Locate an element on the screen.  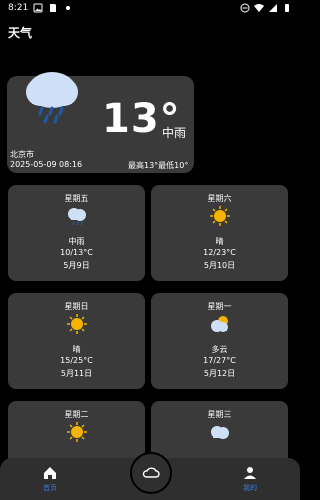
forecast-day: 星期六 is located at coordinates (219, 198).